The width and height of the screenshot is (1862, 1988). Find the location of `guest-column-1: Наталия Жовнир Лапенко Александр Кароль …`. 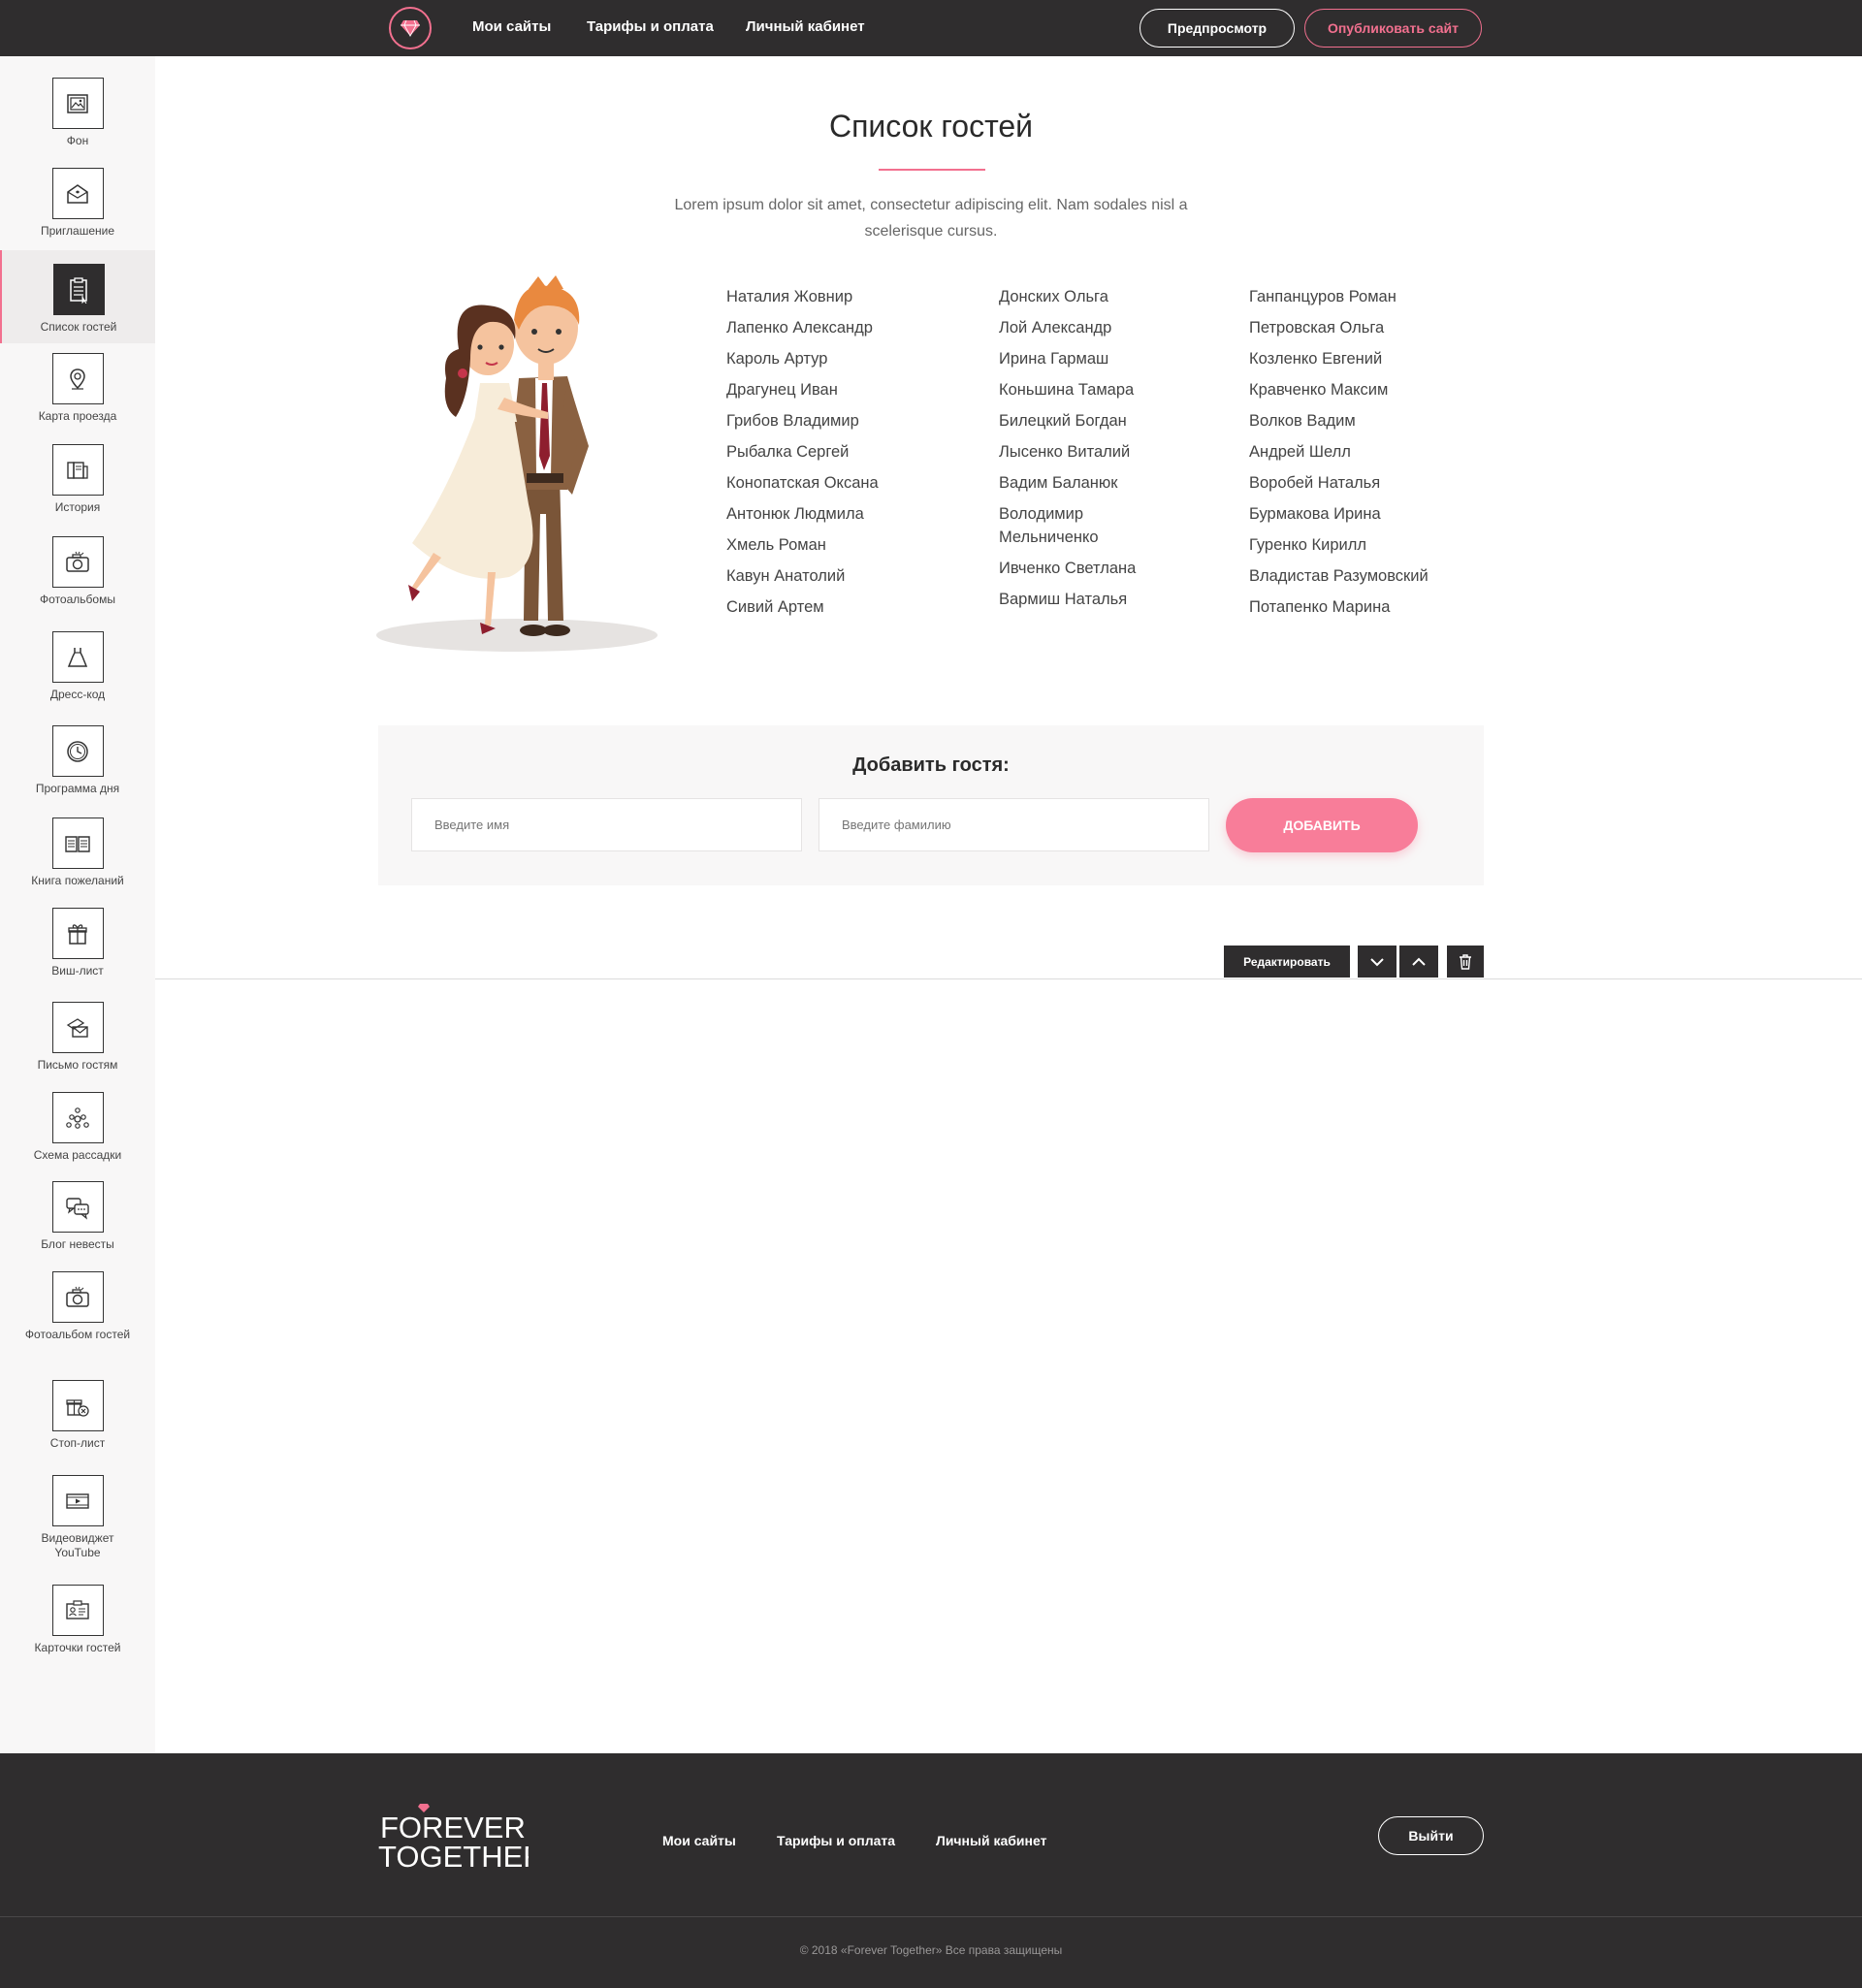

guest-column-1: Наталия Жовнир Лапенко Александр Кароль … is located at coordinates (802, 455).